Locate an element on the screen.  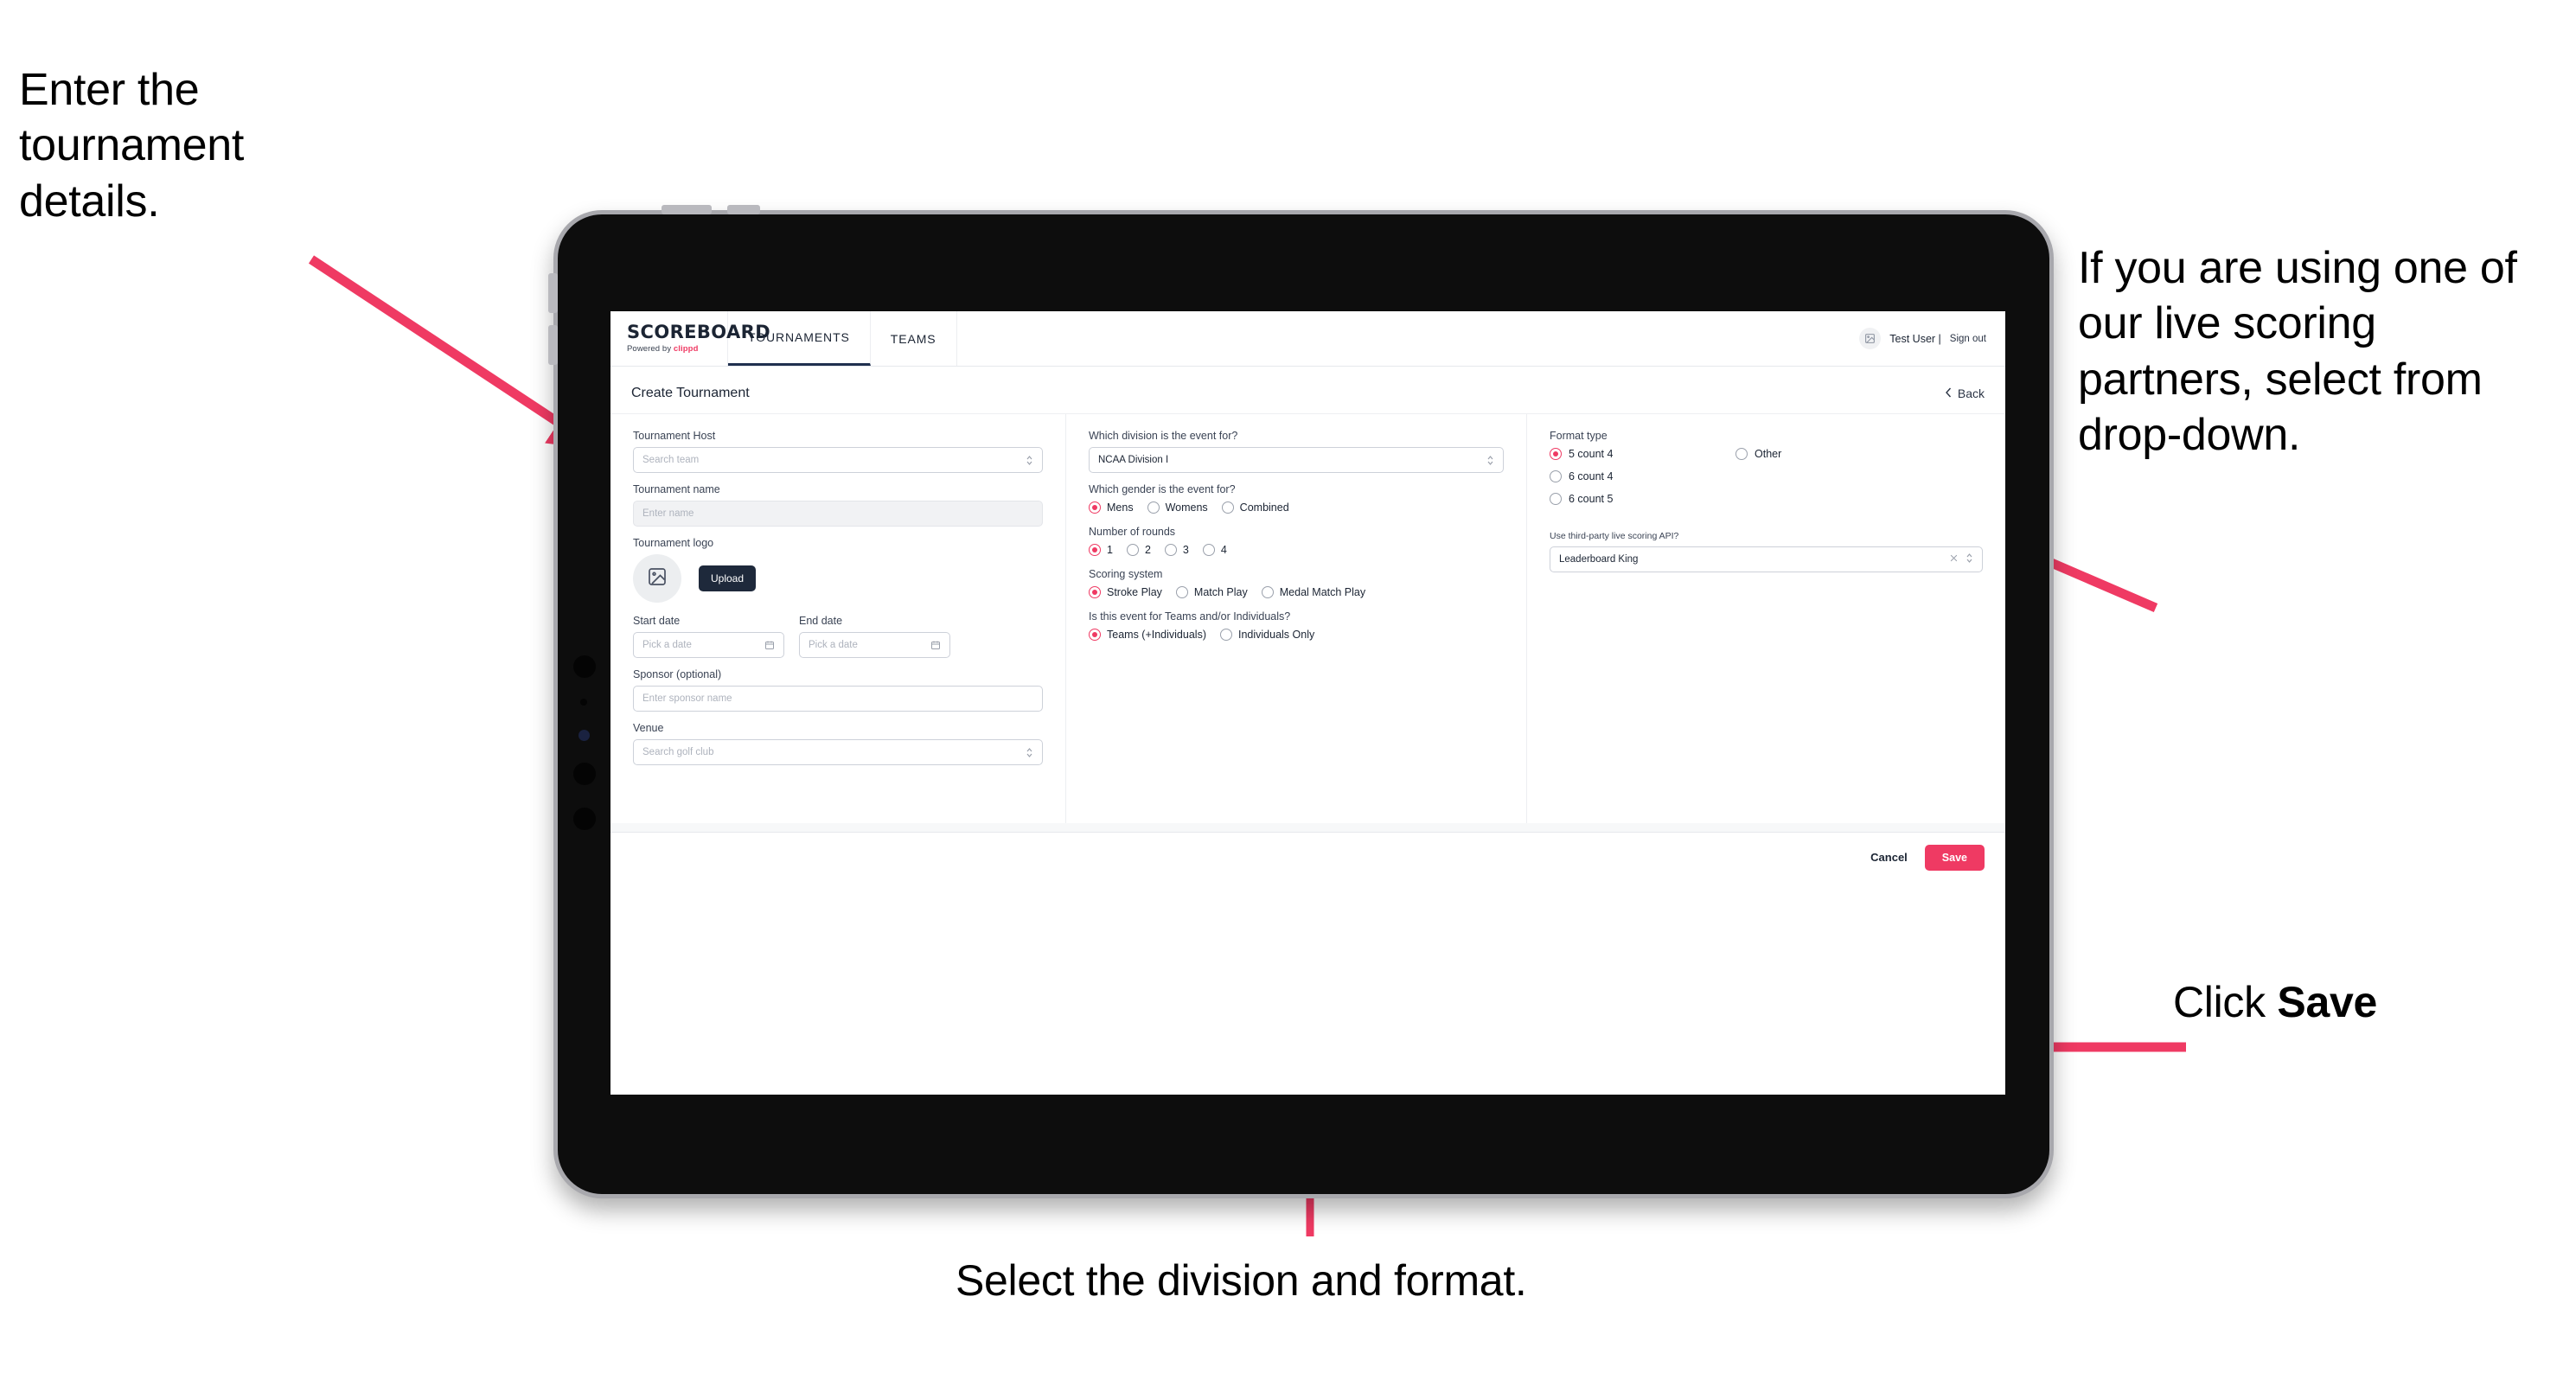
upload-button: Upload is located at coordinates (728, 578).